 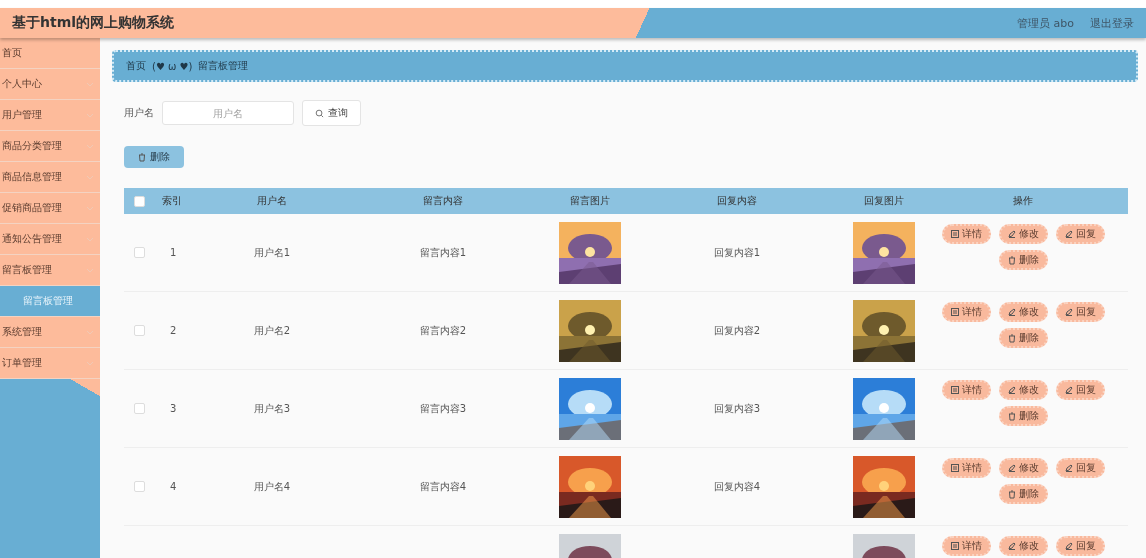 I want to click on user-name: 管理员 abo, so click(x=1045, y=23).